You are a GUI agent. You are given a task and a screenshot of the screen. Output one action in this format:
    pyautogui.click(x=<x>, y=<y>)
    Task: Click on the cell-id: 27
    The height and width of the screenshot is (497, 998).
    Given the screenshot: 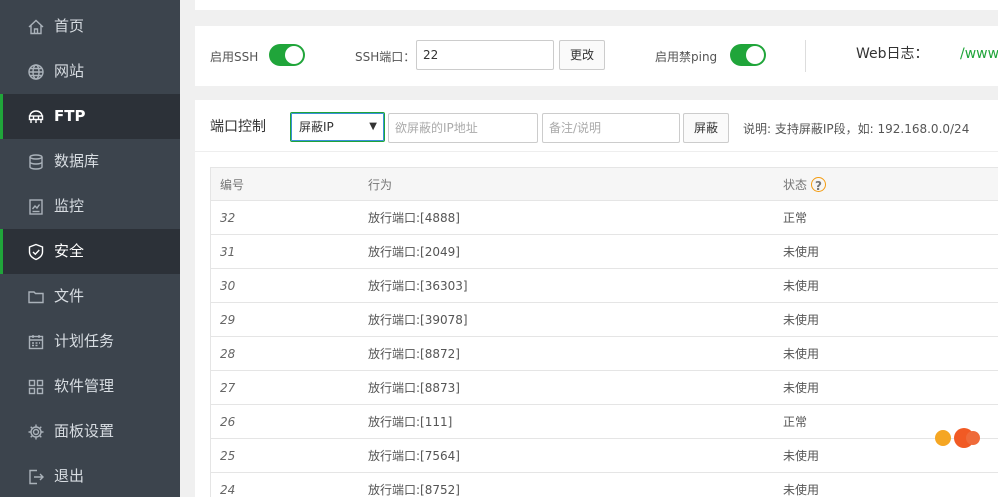 What is the action you would take?
    pyautogui.click(x=228, y=388)
    